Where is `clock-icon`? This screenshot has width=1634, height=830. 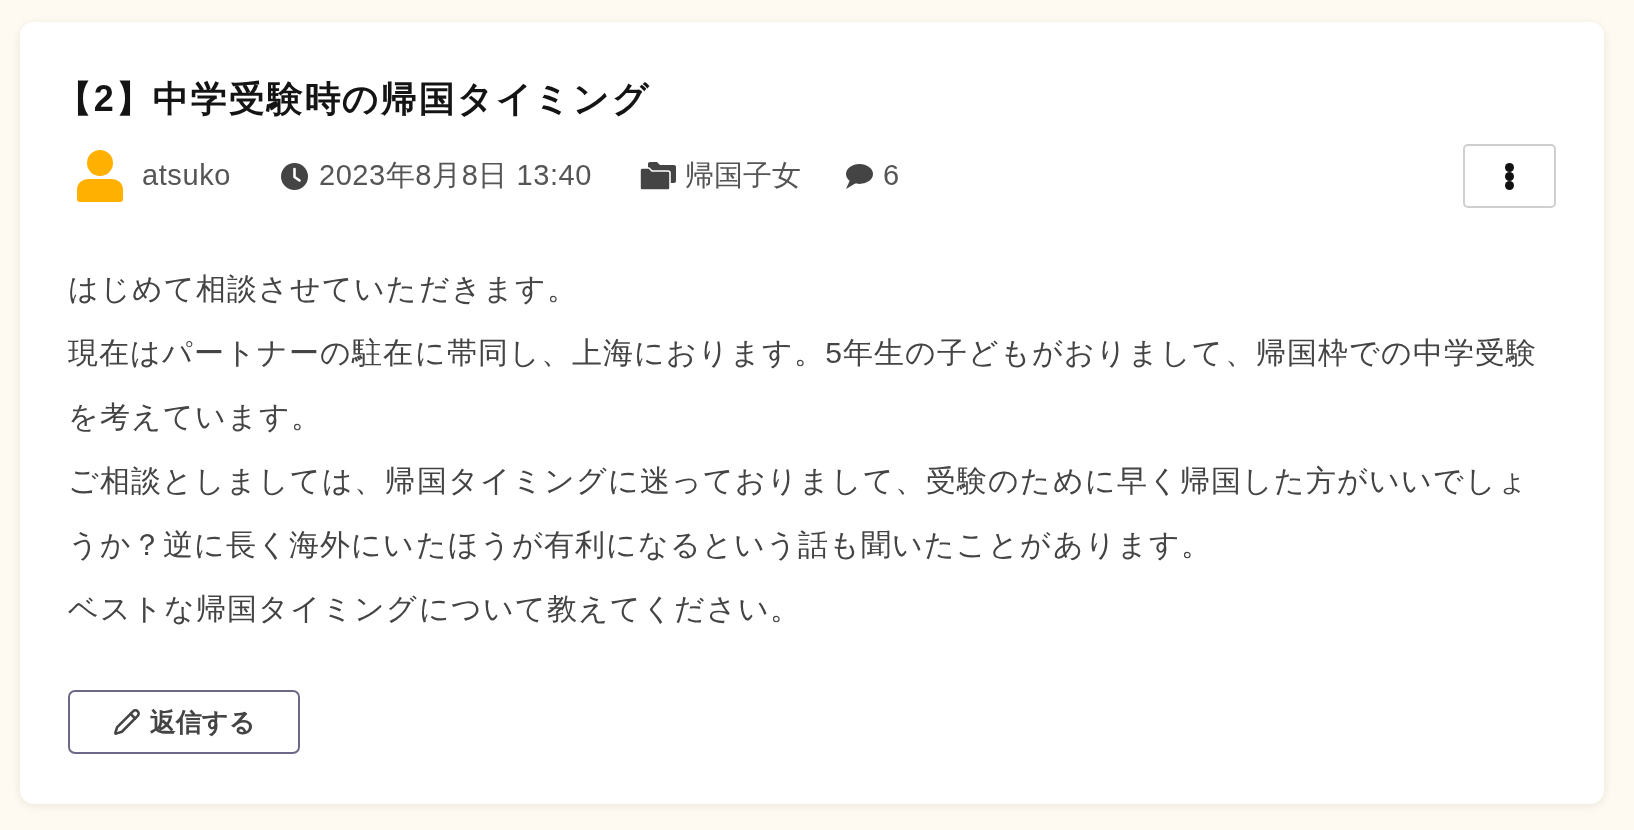
clock-icon is located at coordinates (294, 176).